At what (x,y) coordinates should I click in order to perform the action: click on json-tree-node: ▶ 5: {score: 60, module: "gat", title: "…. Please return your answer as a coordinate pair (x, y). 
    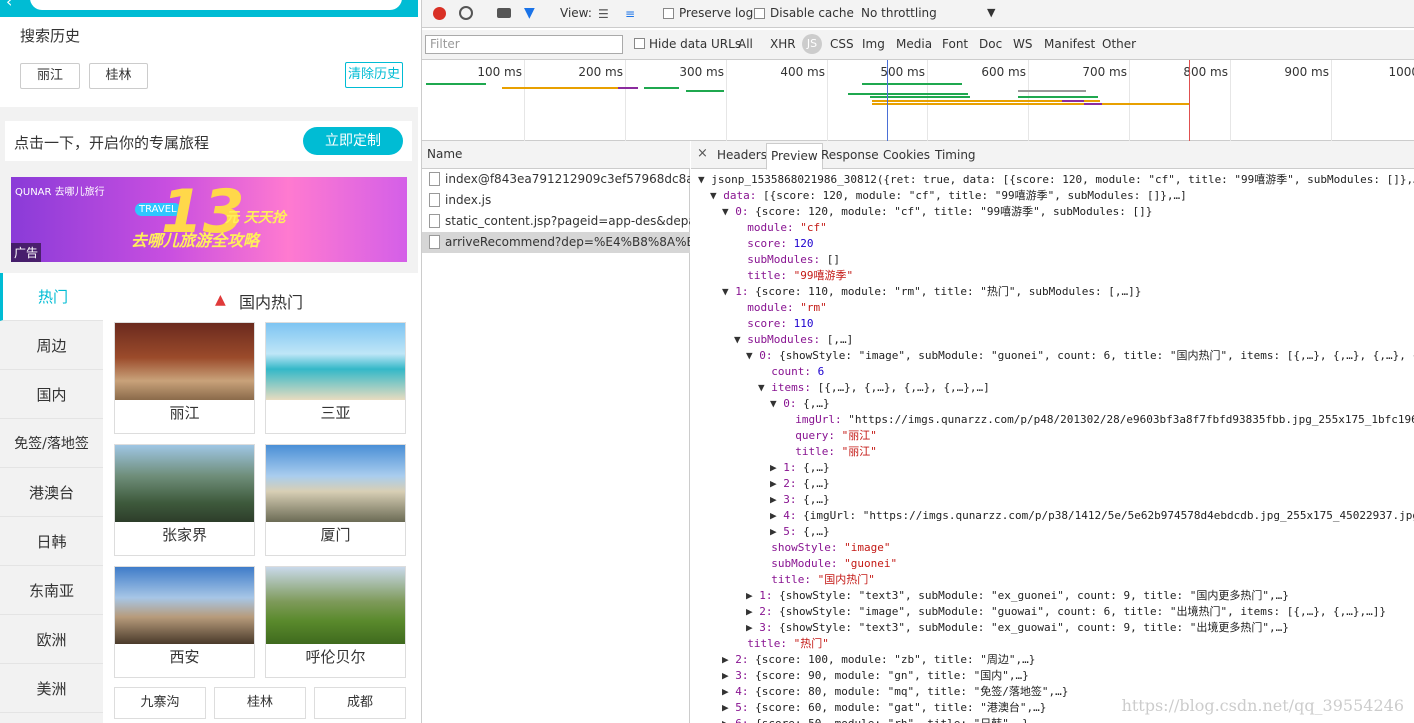
    Looking at the image, I should click on (884, 708).